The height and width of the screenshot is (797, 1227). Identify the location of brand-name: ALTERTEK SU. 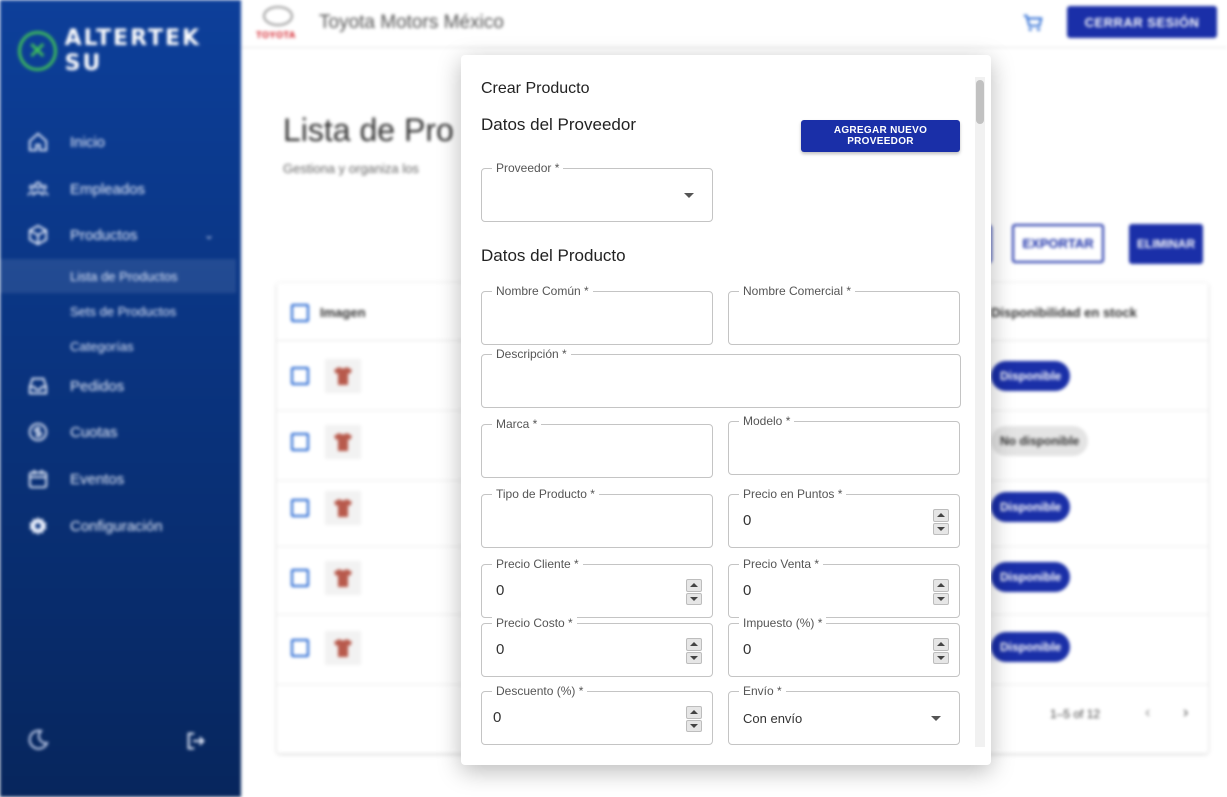
(133, 51).